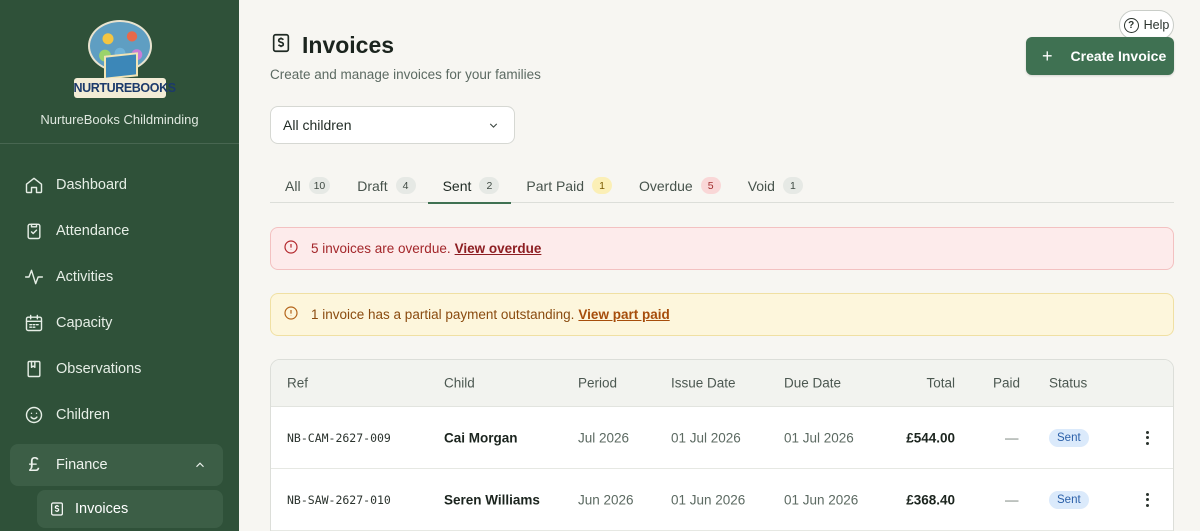  Describe the element at coordinates (489, 185) in the screenshot. I see `tab-count: 2` at that location.